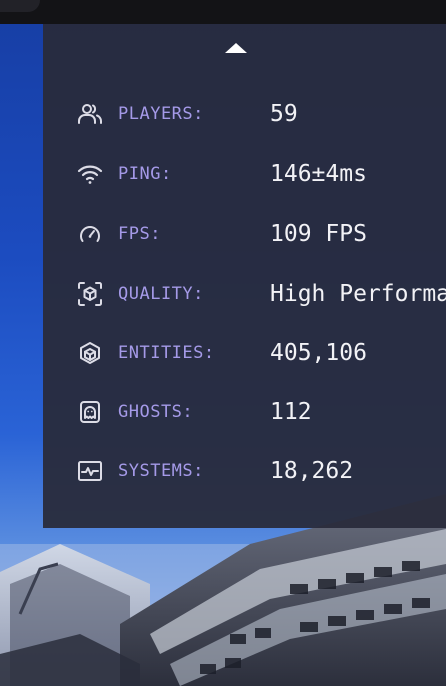 The height and width of the screenshot is (686, 446). What do you see at coordinates (90, 294) in the screenshot?
I see `scan-cube-icon` at bounding box center [90, 294].